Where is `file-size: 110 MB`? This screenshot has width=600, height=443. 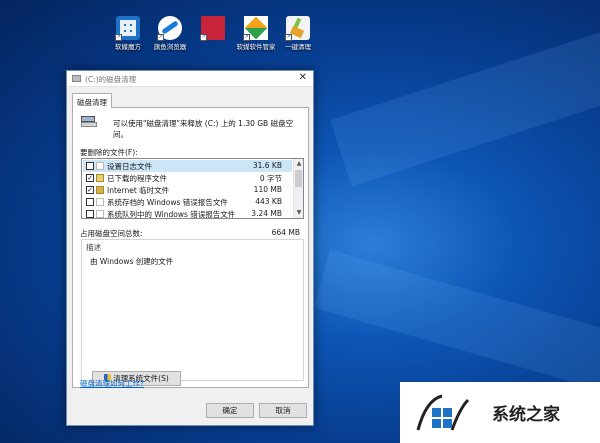 file-size: 110 MB is located at coordinates (267, 189).